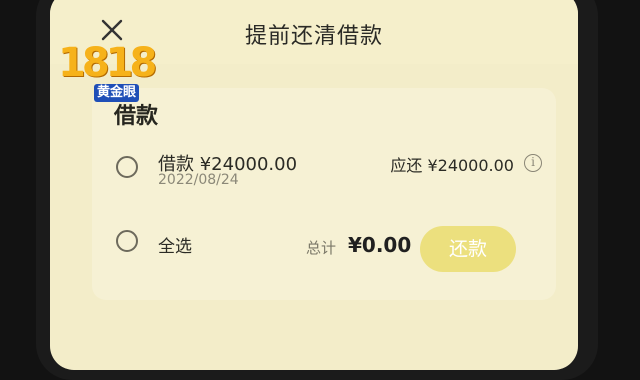 Image resolution: width=640 pixels, height=380 pixels. I want to click on info-icon: i, so click(533, 163).